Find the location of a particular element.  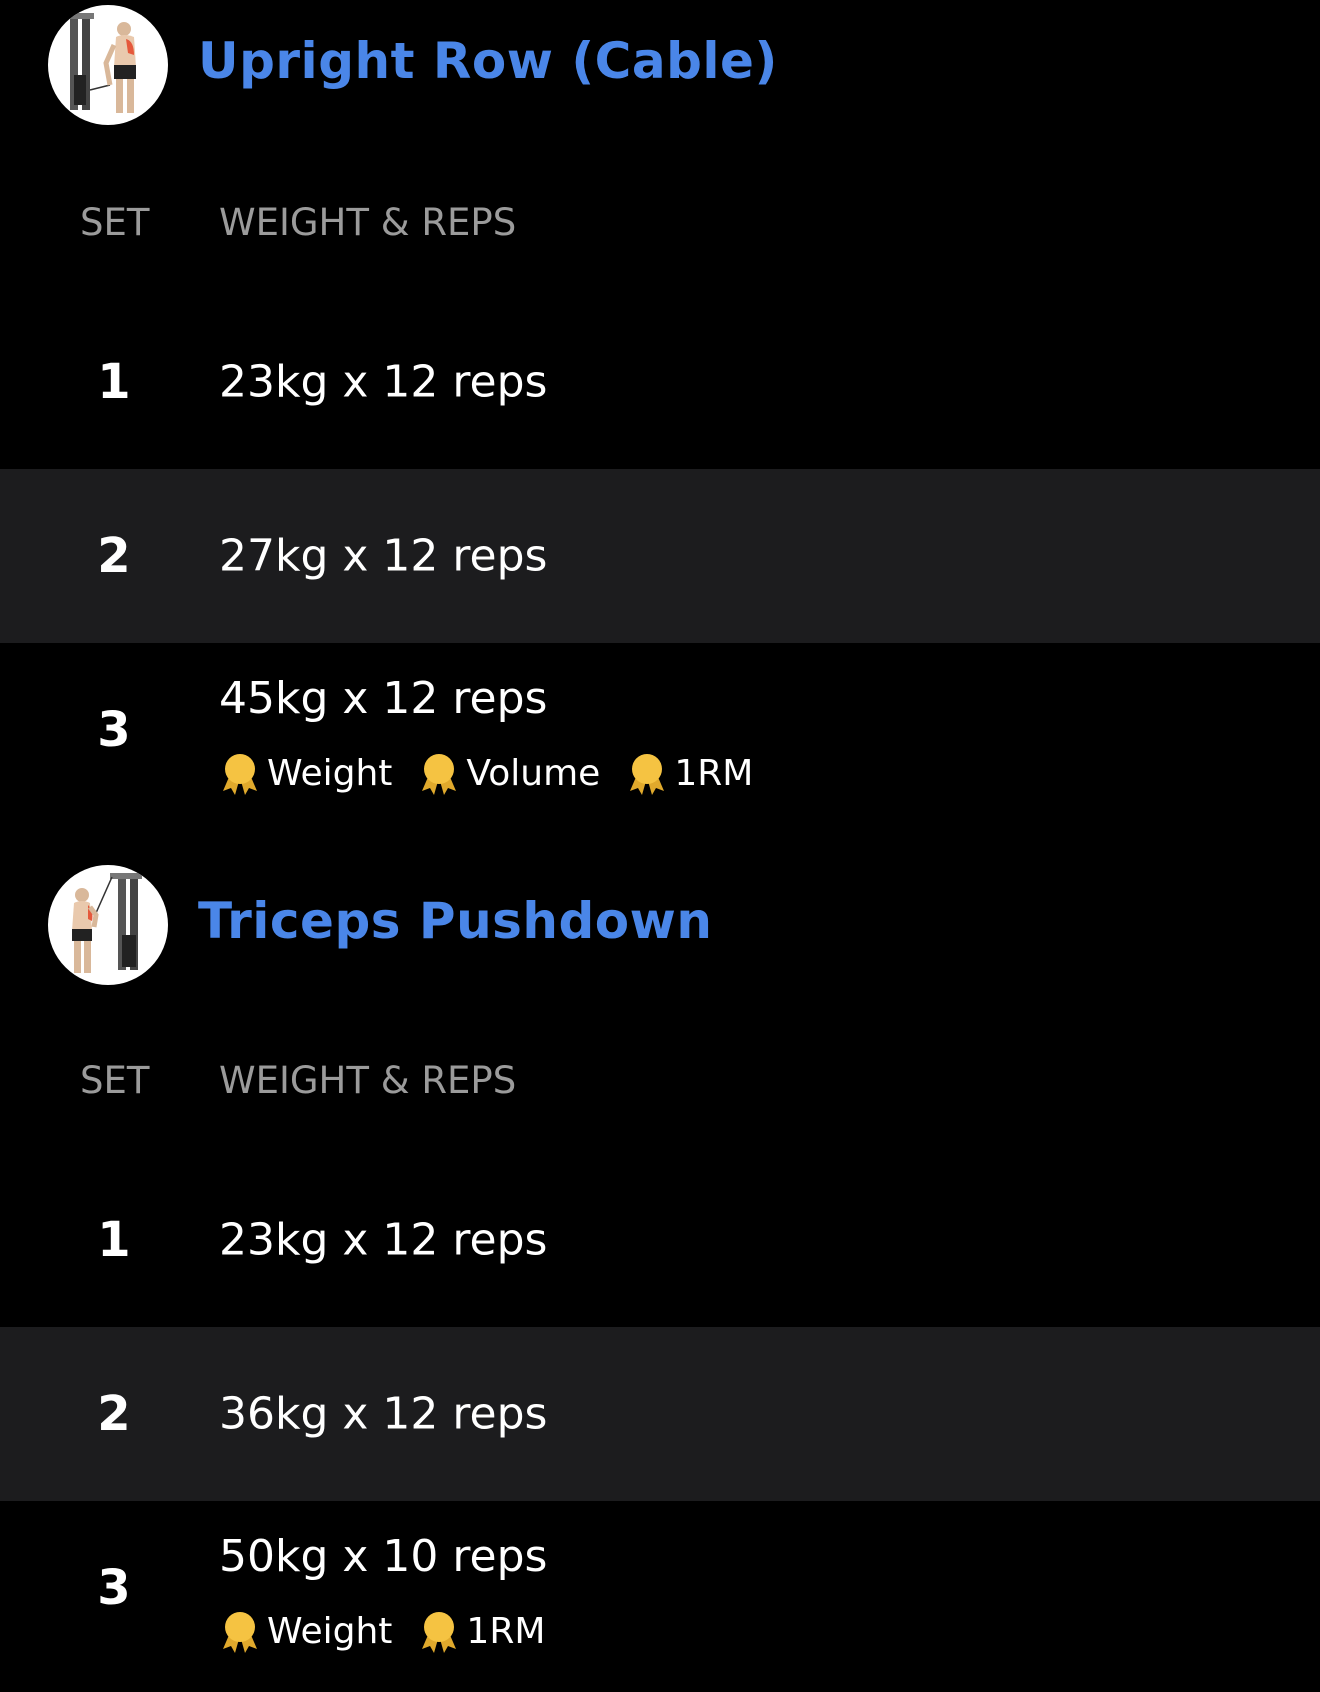

cable-upright-row-illustration-icon is located at coordinates (102, 63).